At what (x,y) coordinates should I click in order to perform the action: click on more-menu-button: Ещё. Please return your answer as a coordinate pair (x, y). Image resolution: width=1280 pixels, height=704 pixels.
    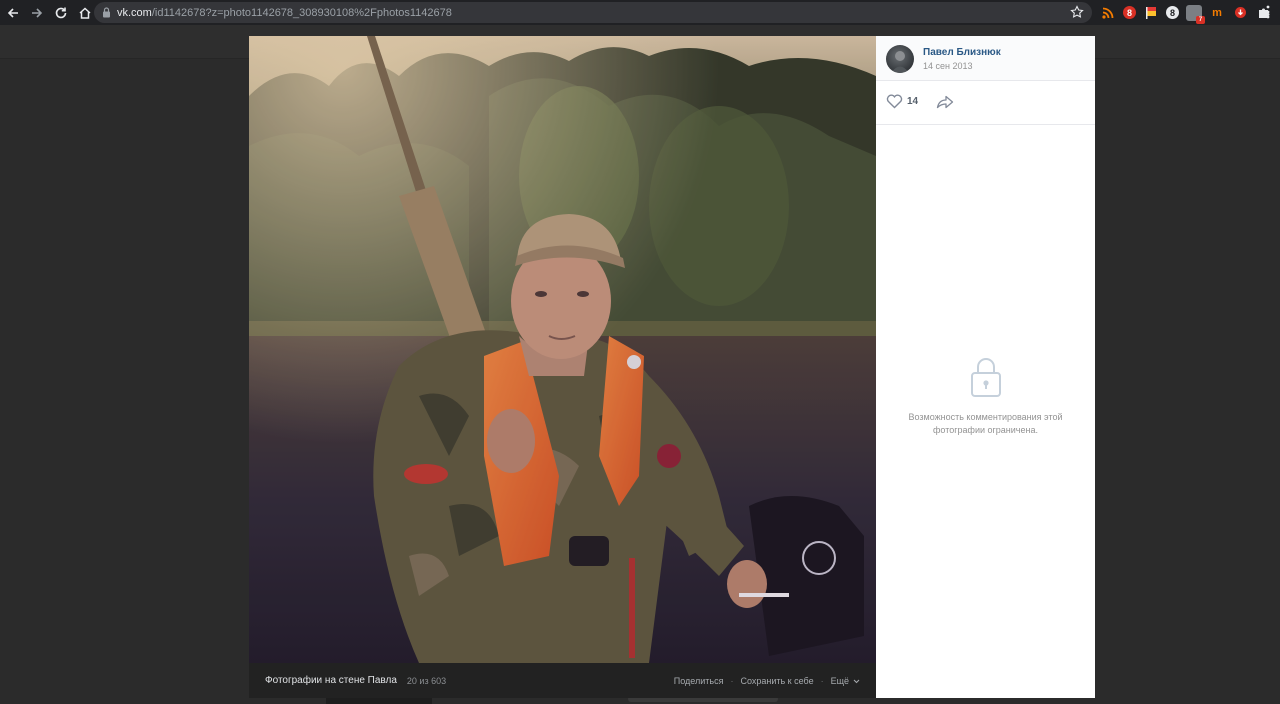
    Looking at the image, I should click on (845, 681).